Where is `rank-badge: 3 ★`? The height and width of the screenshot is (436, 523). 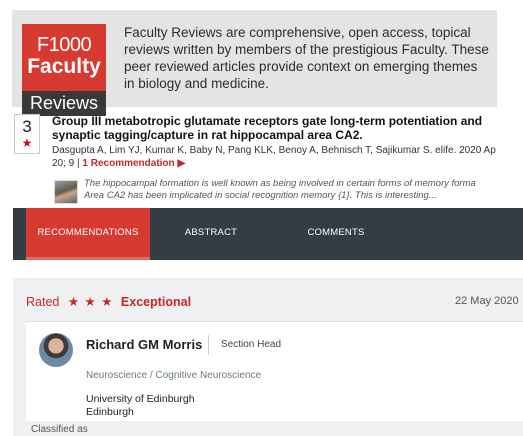
rank-badge: 3 ★ is located at coordinates (27, 134).